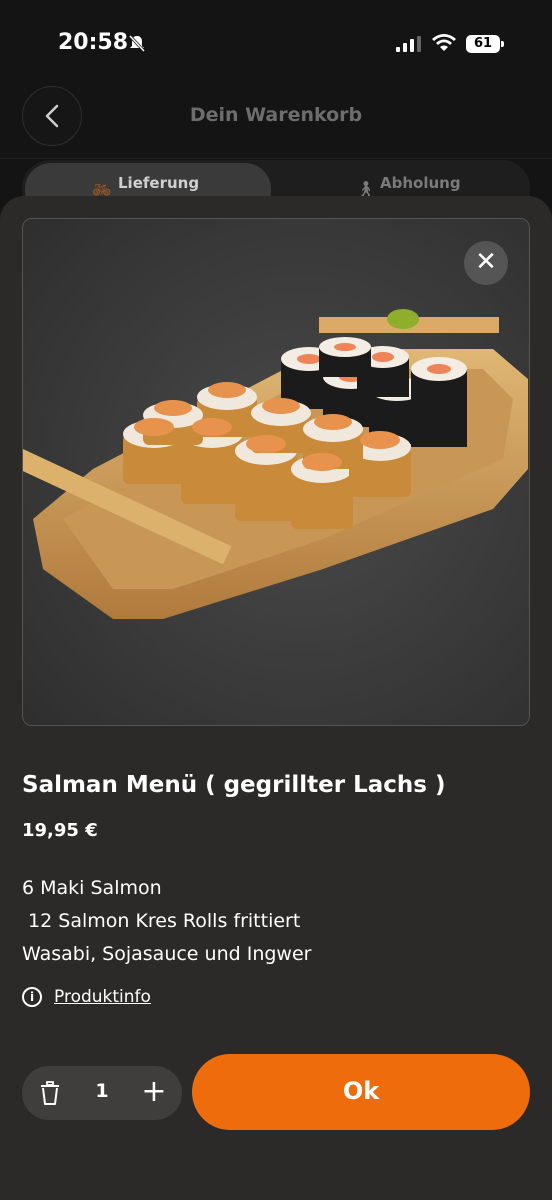 Image resolution: width=552 pixels, height=1200 pixels. Describe the element at coordinates (137, 43) in the screenshot. I see `bell-muted-icon` at that location.